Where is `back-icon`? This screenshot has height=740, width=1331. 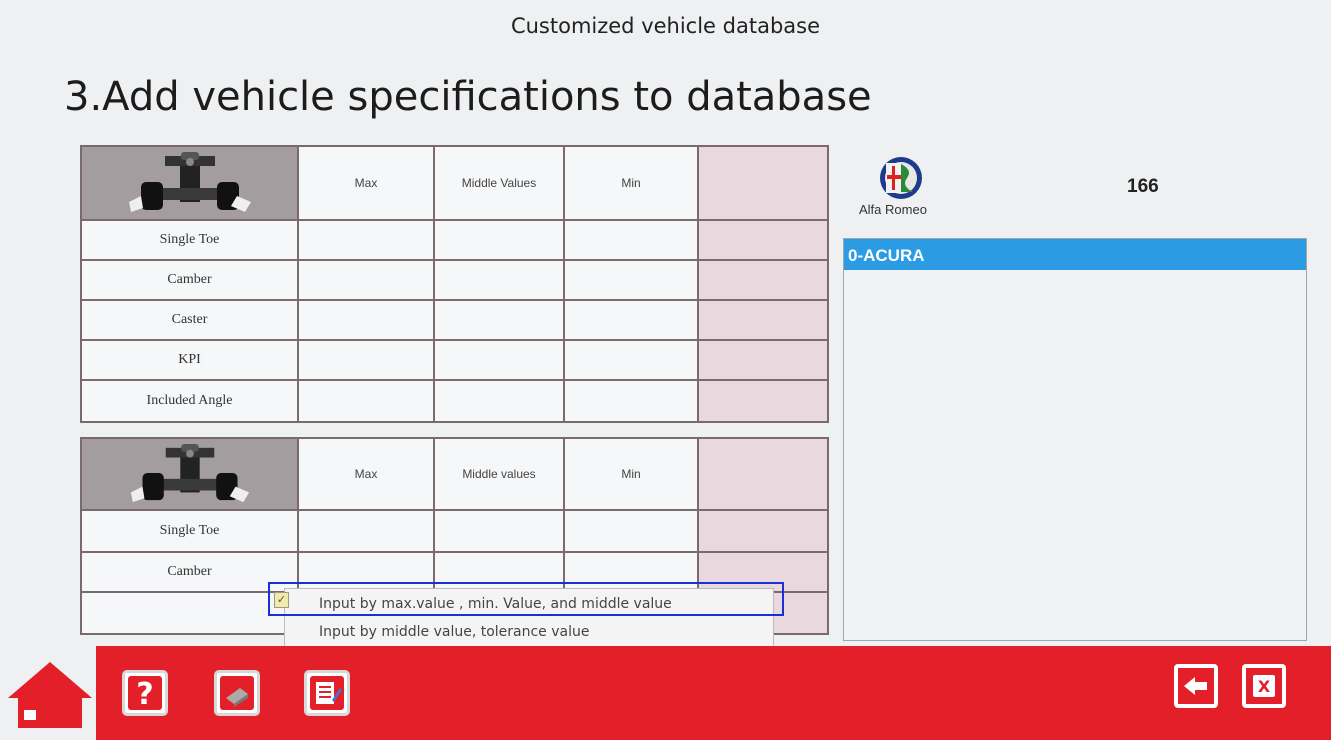
back-icon is located at coordinates (1195, 686).